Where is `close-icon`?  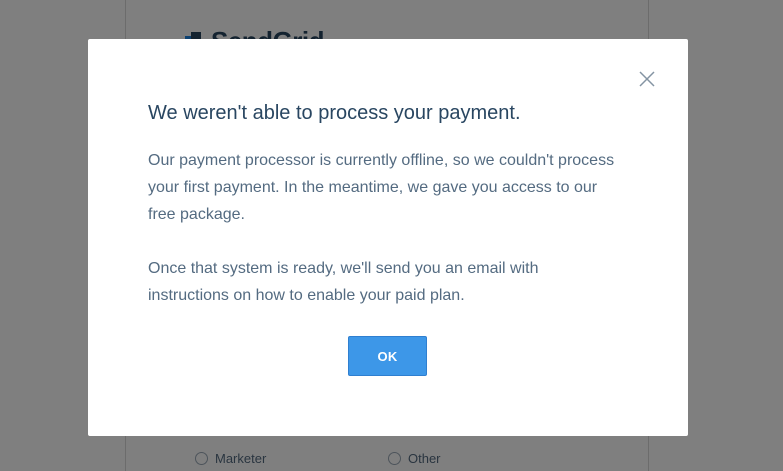 close-icon is located at coordinates (647, 79).